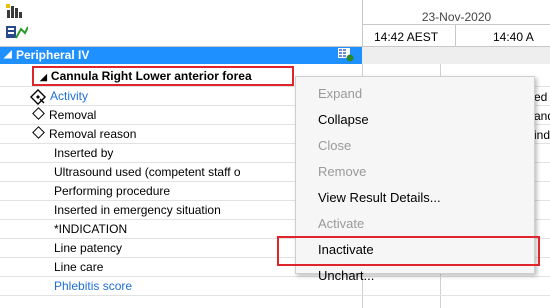 Image resolution: width=550 pixels, height=308 pixels. What do you see at coordinates (84, 133) in the screenshot?
I see `row-label: Removal reason` at bounding box center [84, 133].